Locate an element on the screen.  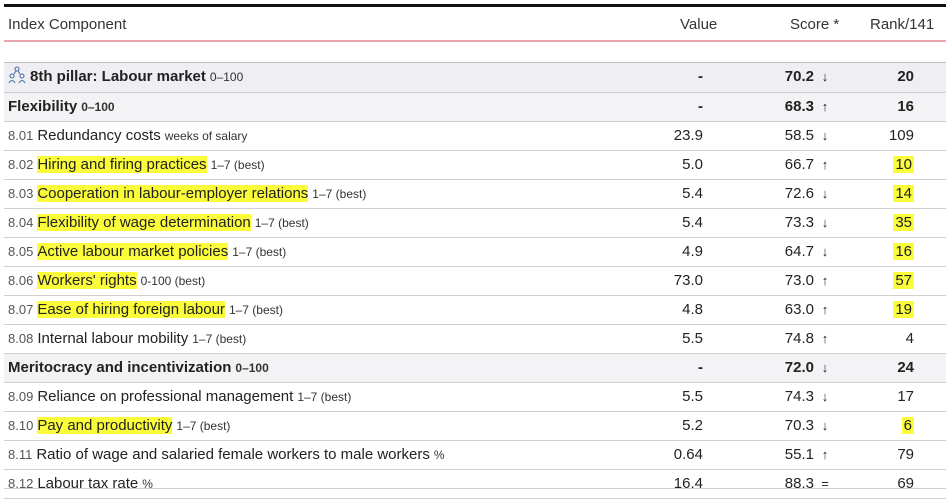
trend-arrow-icon: = is located at coordinates (825, 483).